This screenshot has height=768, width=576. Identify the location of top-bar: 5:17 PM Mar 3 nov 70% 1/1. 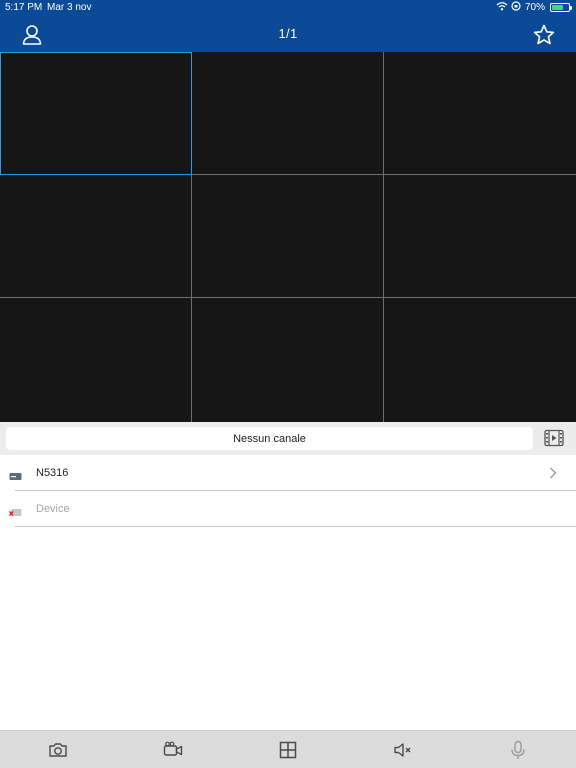
(288, 26).